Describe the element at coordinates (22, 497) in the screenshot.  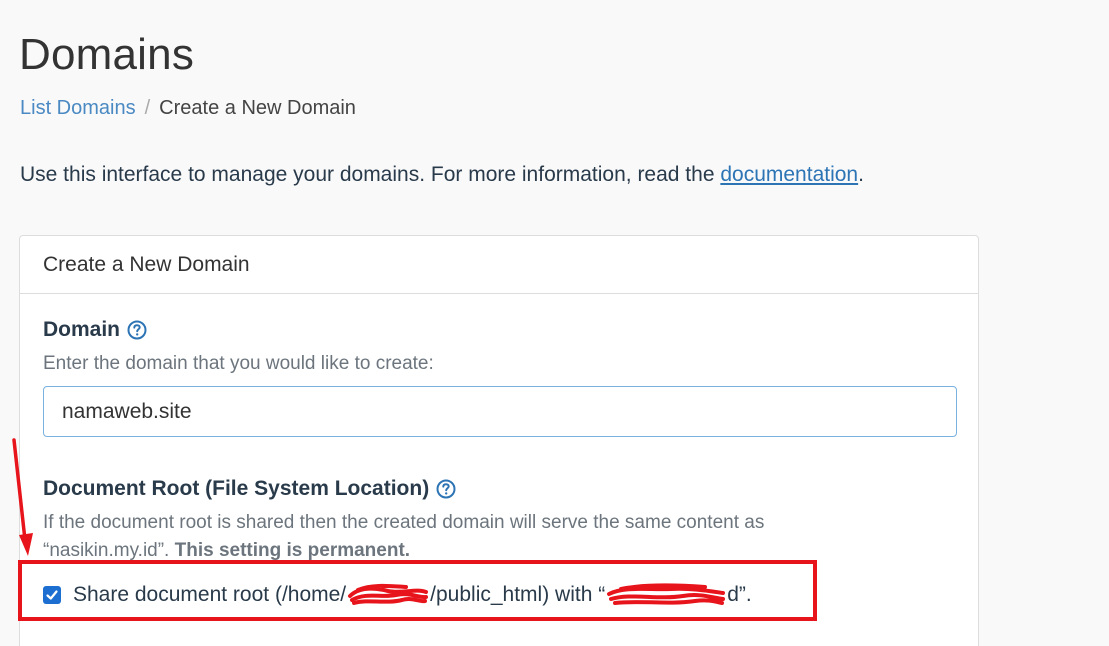
I see `red-arrow-annotation` at that location.